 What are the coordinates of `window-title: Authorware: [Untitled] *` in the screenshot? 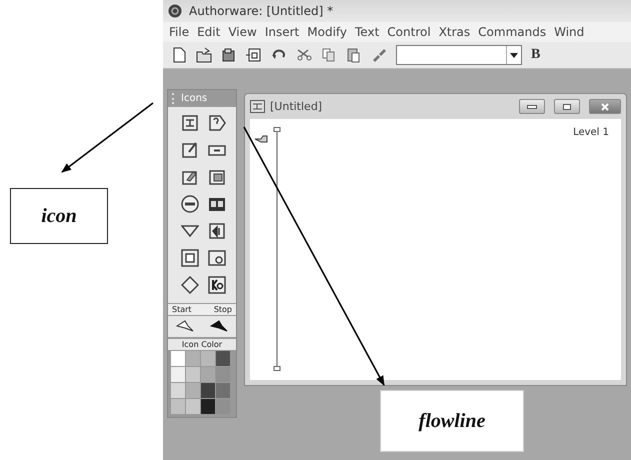 It's located at (261, 11).